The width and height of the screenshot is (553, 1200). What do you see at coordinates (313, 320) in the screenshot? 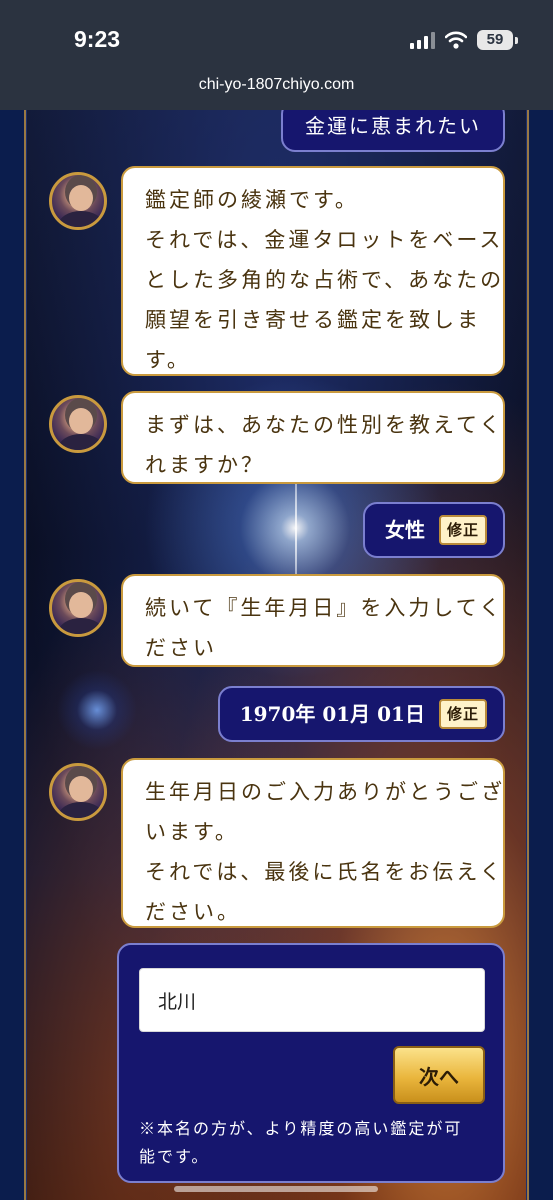
I see `bot-message-line: 願望を引き寄せる鑑定を致しま` at bounding box center [313, 320].